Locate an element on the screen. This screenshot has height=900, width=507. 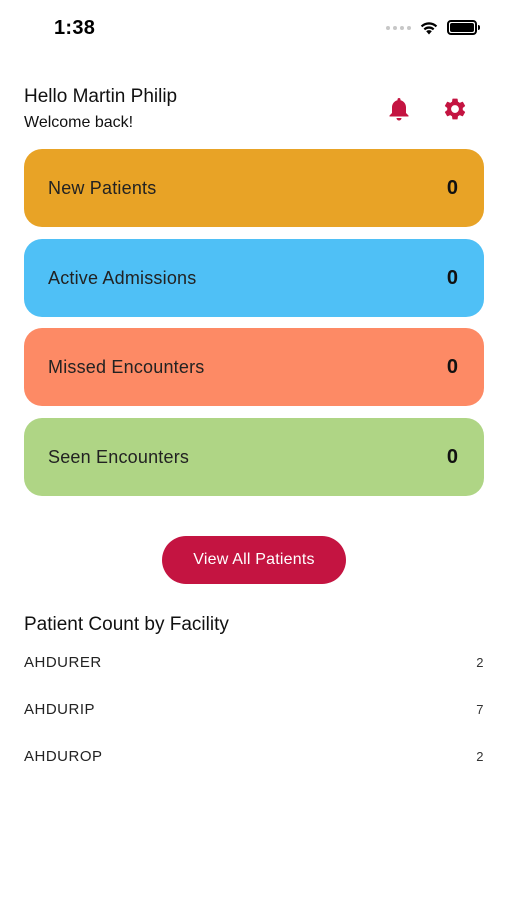
status-bar: 1:38 is located at coordinates (253, 30).